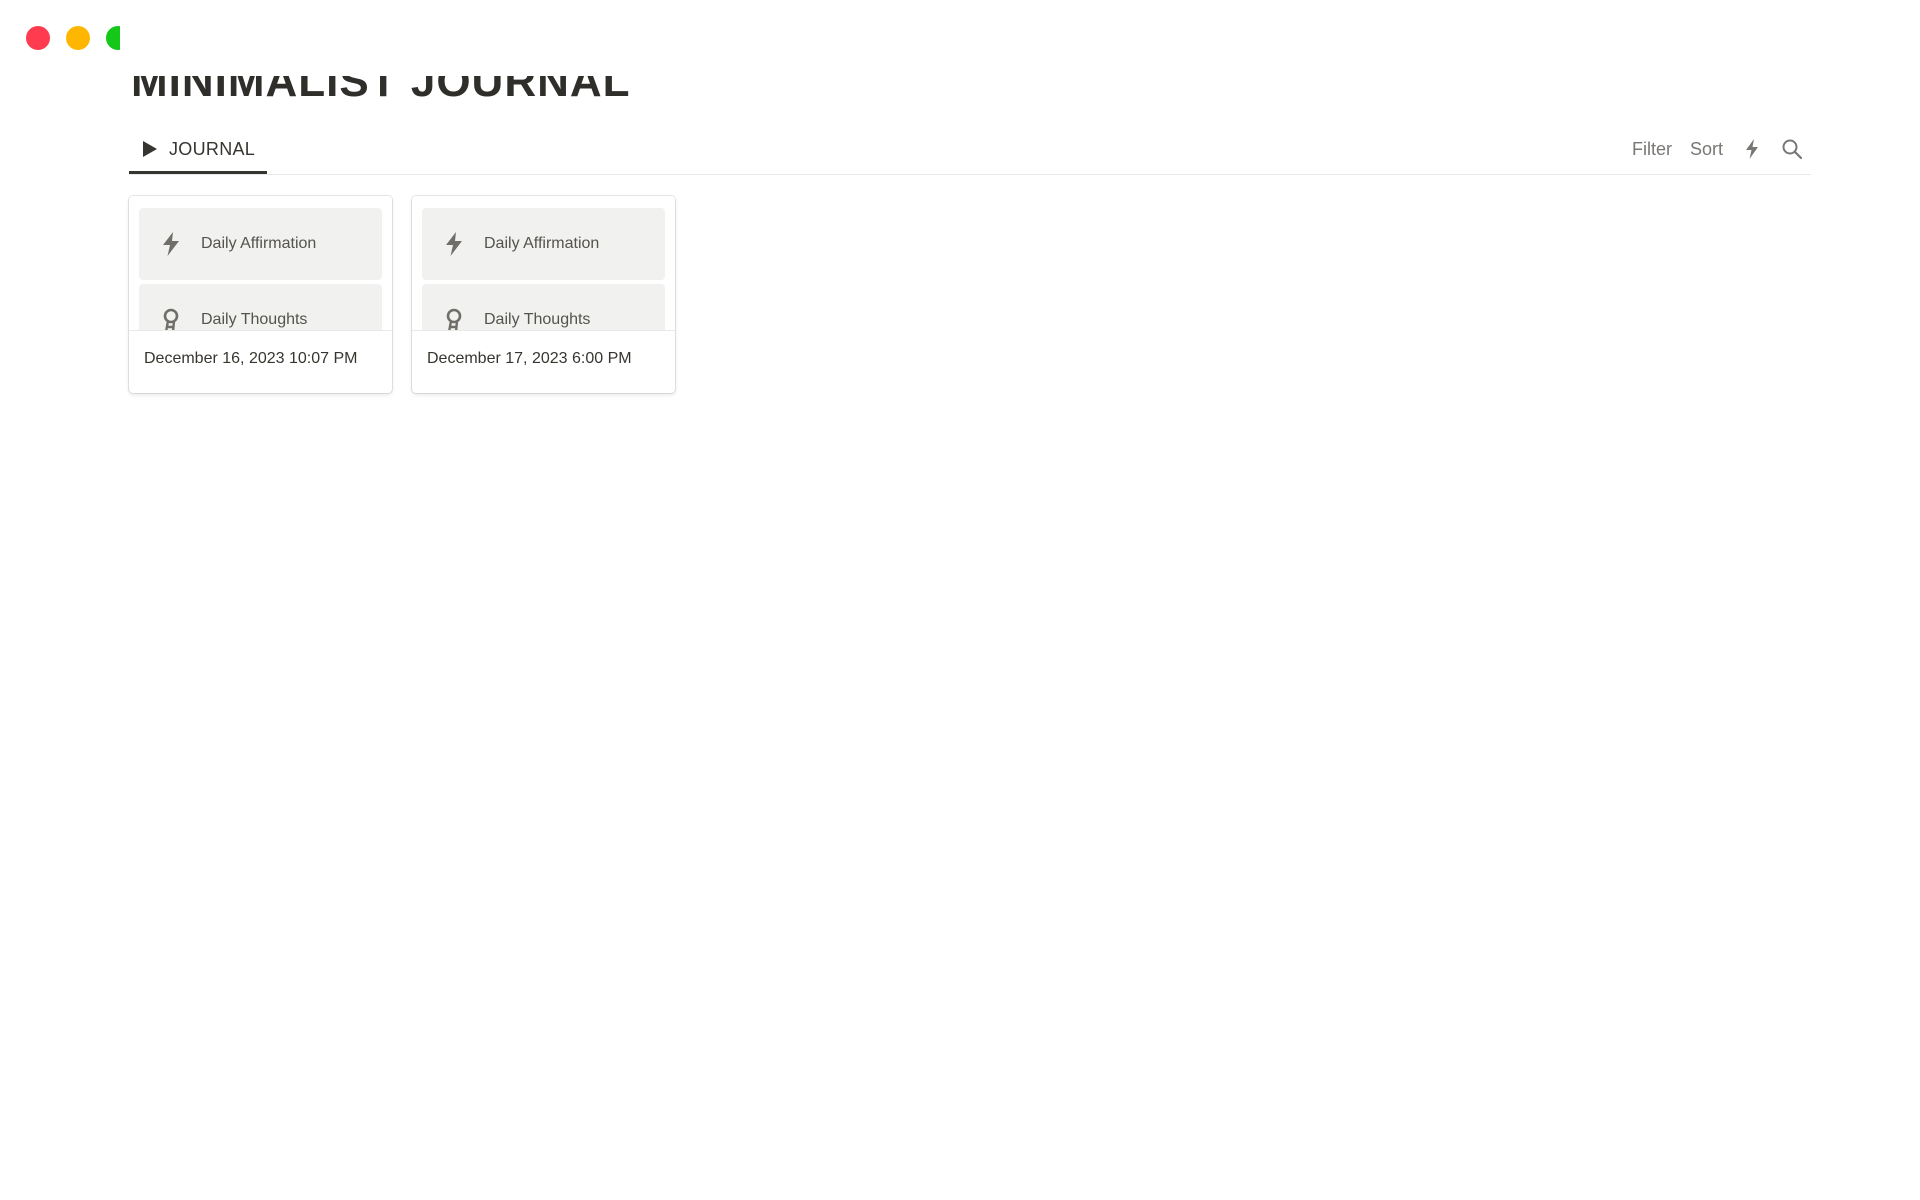 This screenshot has width=1920, height=1200. What do you see at coordinates (150, 148) in the screenshot?
I see `play-icon` at bounding box center [150, 148].